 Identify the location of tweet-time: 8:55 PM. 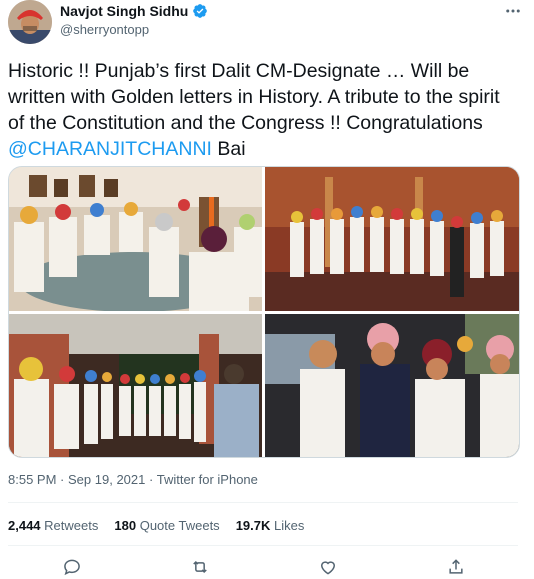
(32, 479).